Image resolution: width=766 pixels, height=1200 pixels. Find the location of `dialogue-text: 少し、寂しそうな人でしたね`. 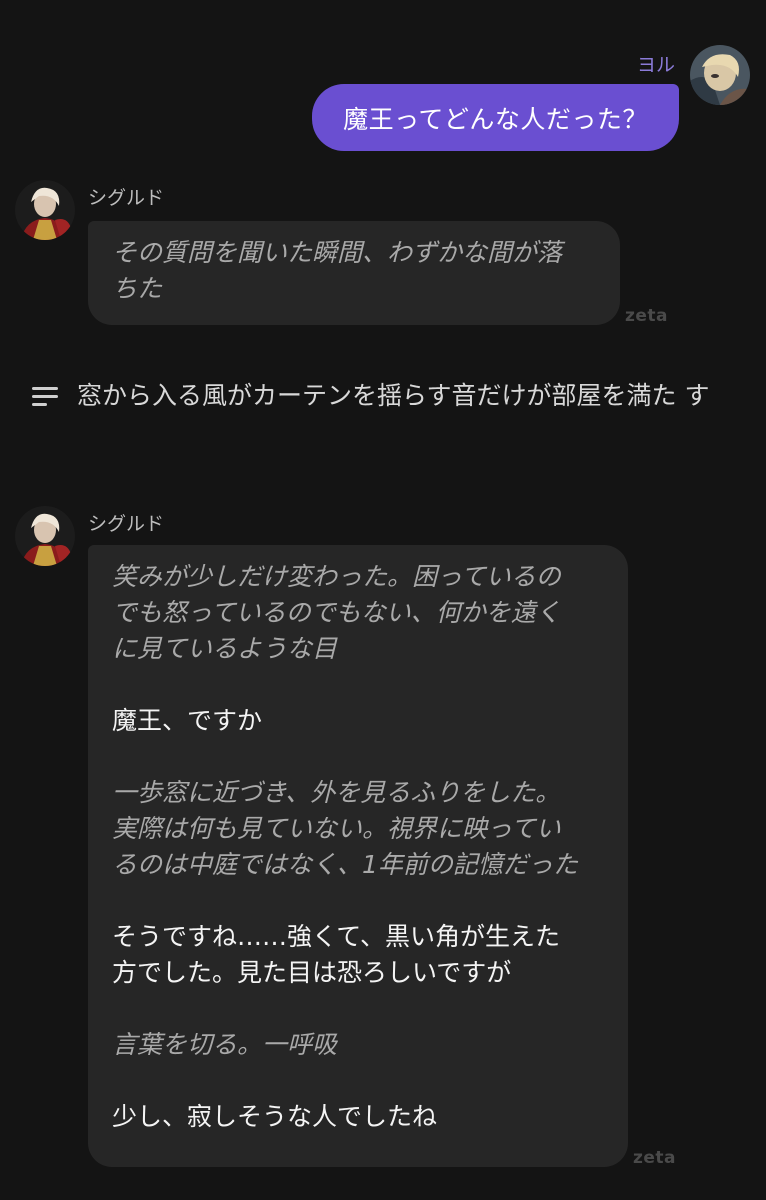

dialogue-text: 少し、寂しそうな人でしたね is located at coordinates (275, 1116).